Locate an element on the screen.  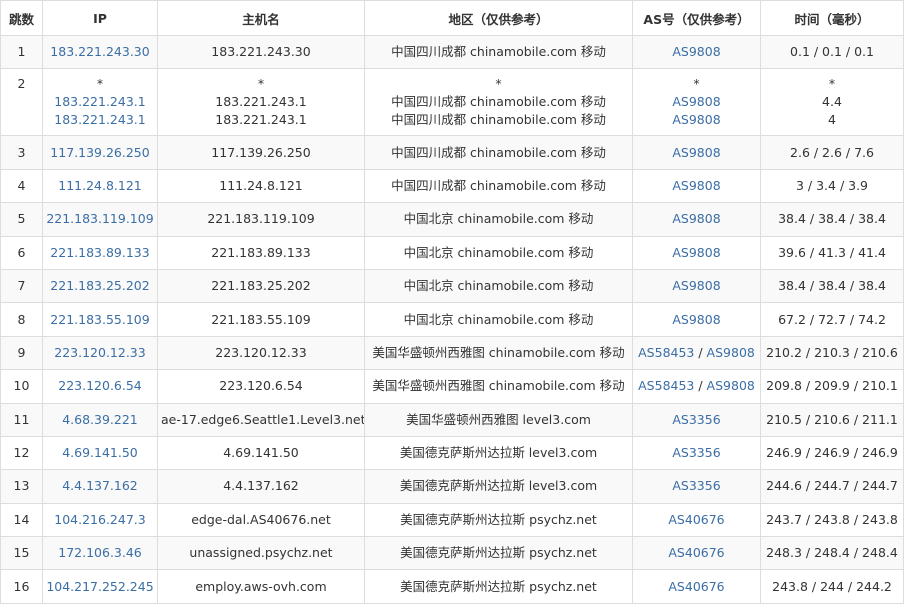
ip-link: 104.217.252.245 is located at coordinates (100, 587).